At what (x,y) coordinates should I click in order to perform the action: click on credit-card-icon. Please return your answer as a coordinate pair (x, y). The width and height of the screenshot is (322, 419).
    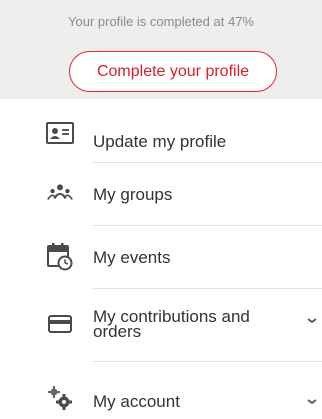
    Looking at the image, I should click on (60, 324).